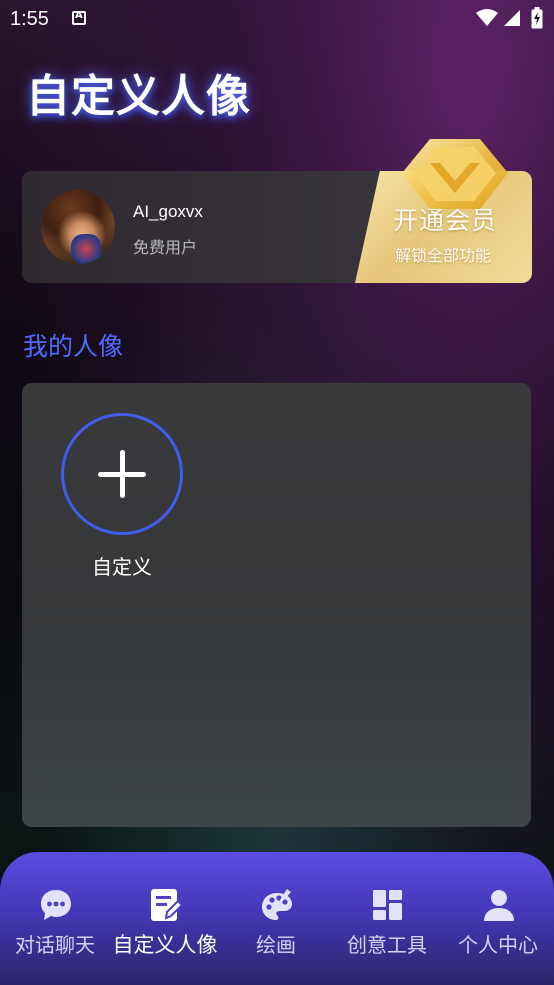  I want to click on wifi-icon, so click(487, 17).